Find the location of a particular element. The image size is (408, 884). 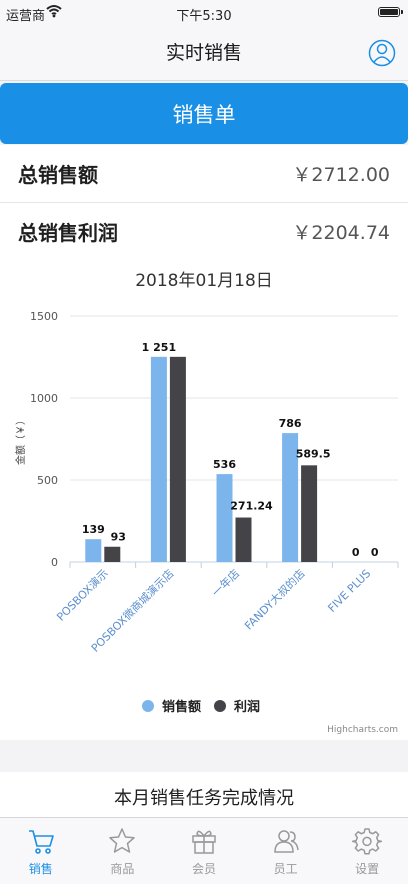

tab-staff: 员工 is located at coordinates (286, 851).